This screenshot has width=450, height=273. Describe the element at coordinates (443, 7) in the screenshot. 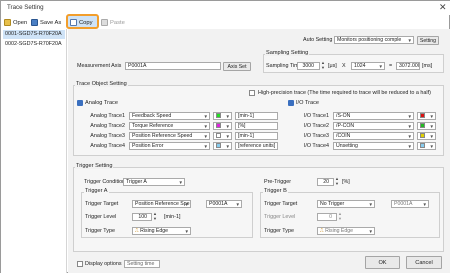

I see `close-icon: ✕` at that location.